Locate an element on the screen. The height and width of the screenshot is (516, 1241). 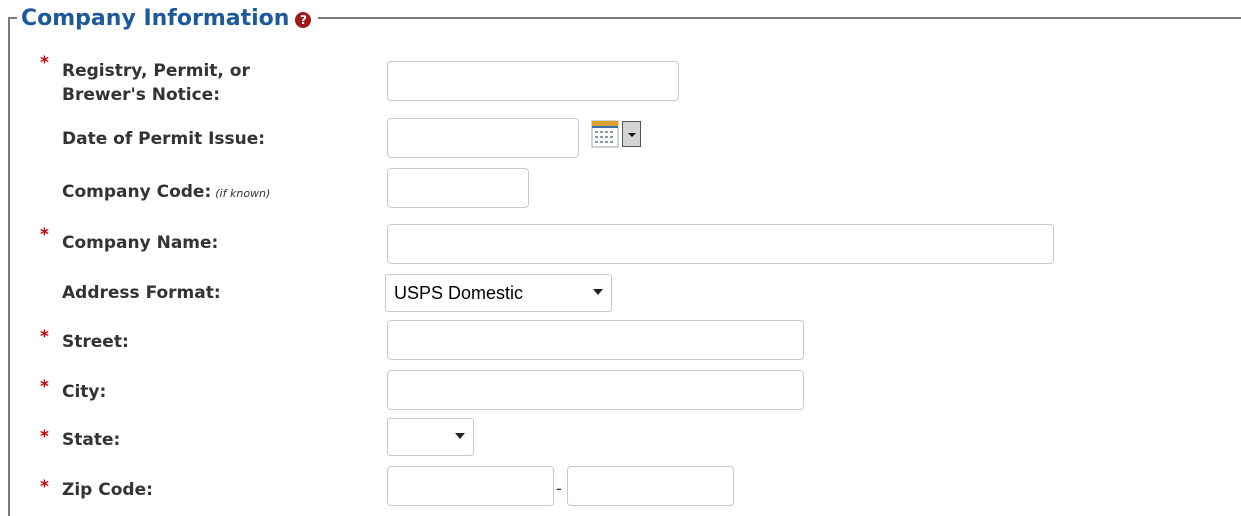
zip-extension-input is located at coordinates (650, 486).